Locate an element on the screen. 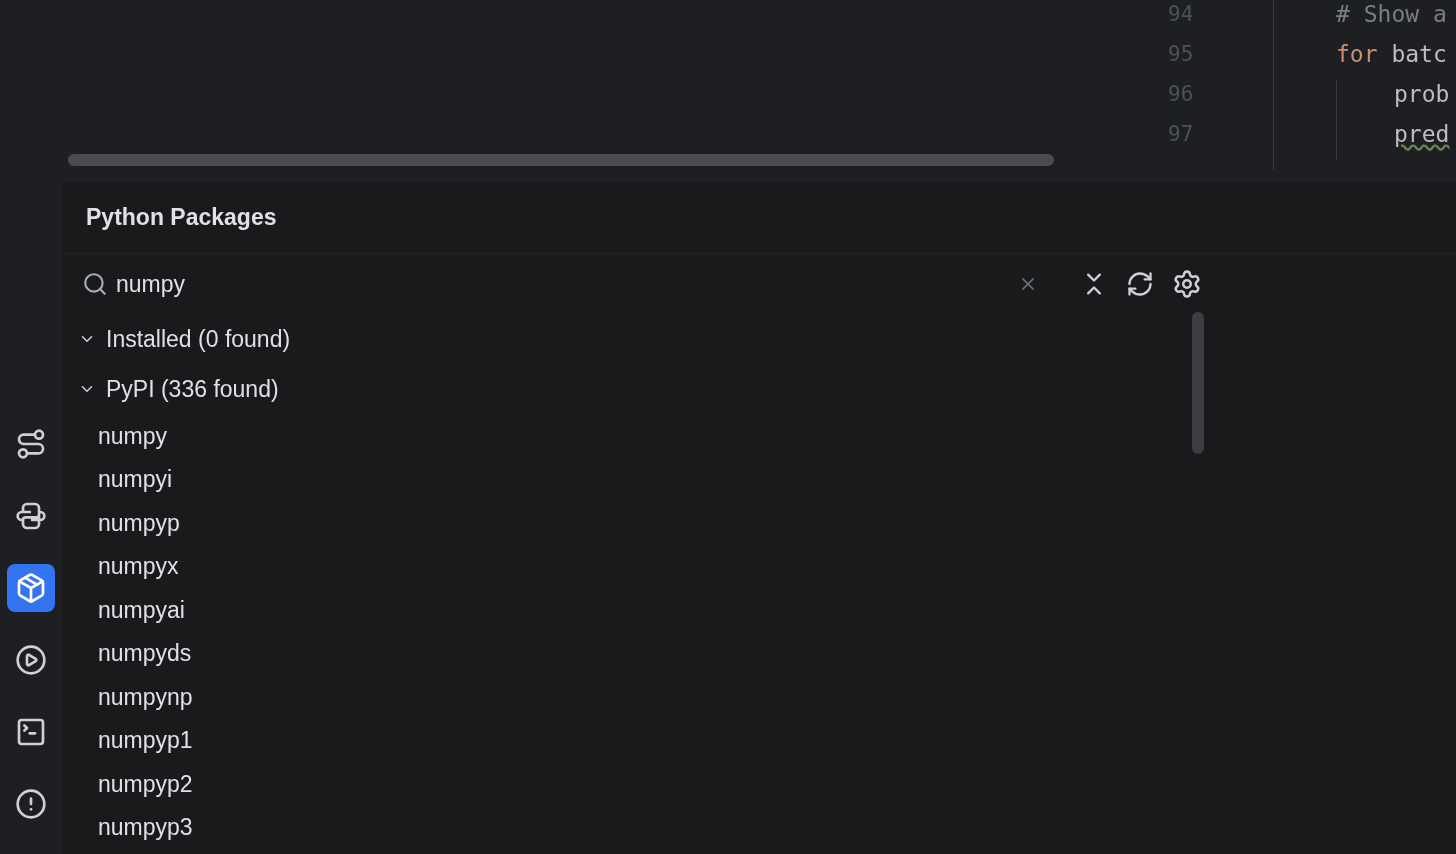  tree-group: PyPI (336 found) is located at coordinates (635, 389).